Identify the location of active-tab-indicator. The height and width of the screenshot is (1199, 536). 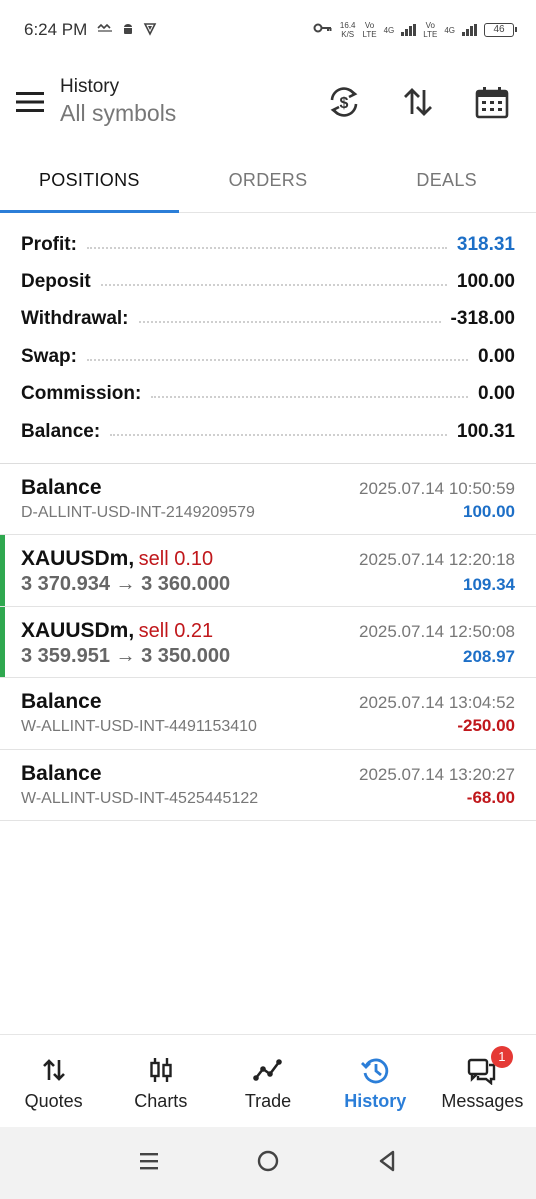
(89, 211).